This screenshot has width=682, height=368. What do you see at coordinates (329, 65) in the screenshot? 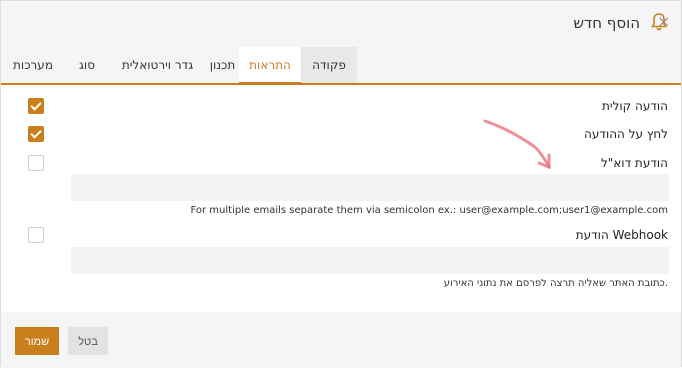
I see `tab-command: פקודה` at bounding box center [329, 65].